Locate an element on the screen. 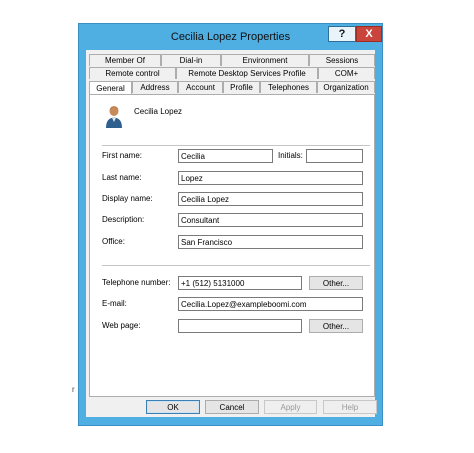 The height and width of the screenshot is (453, 474). tab-organization: Organization is located at coordinates (346, 87).